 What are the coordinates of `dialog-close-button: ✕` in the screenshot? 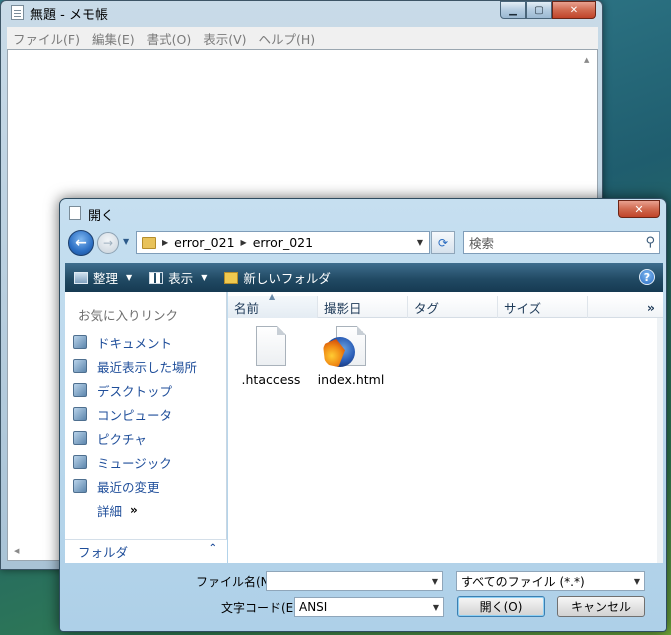 It's located at (639, 209).